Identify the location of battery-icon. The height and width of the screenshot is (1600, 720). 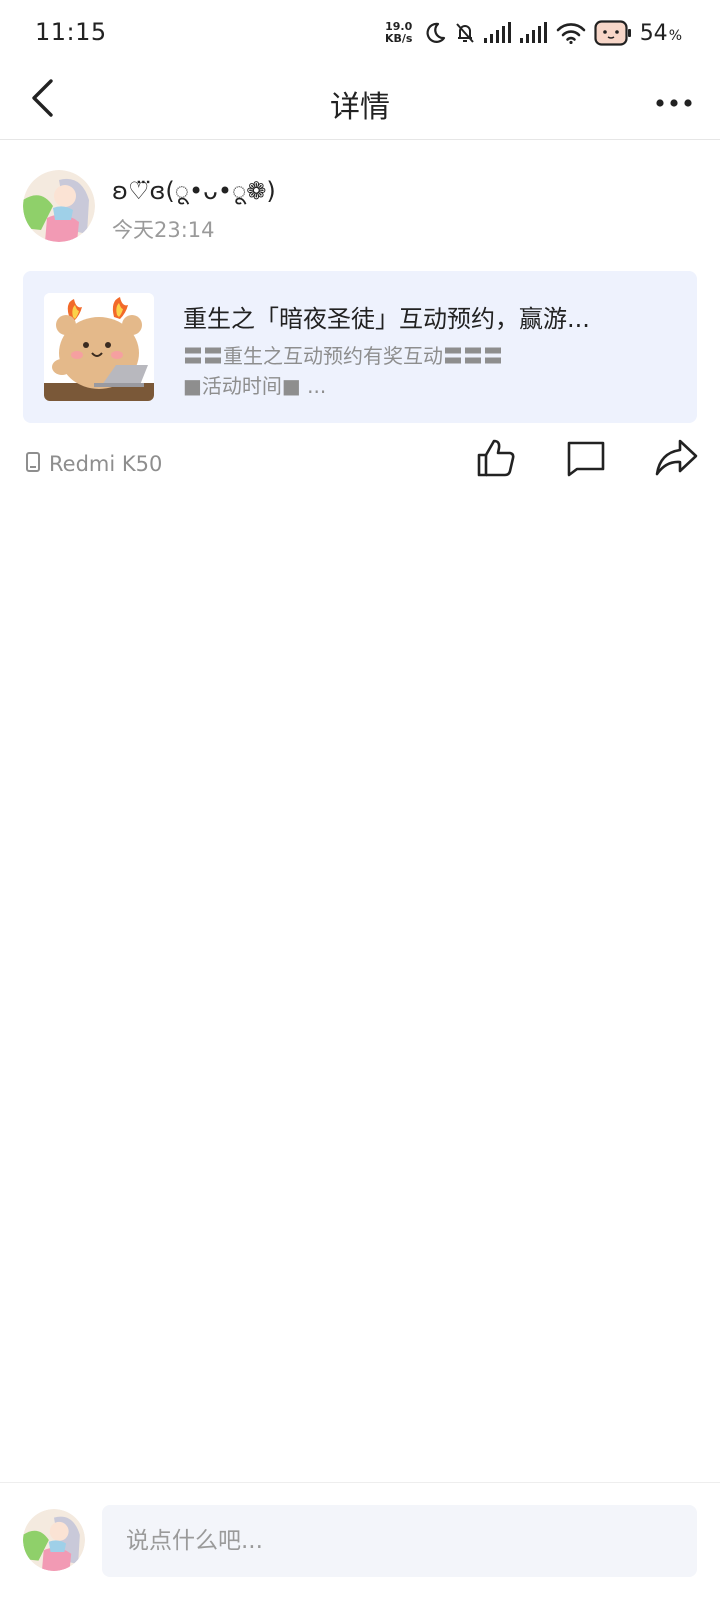
(613, 33).